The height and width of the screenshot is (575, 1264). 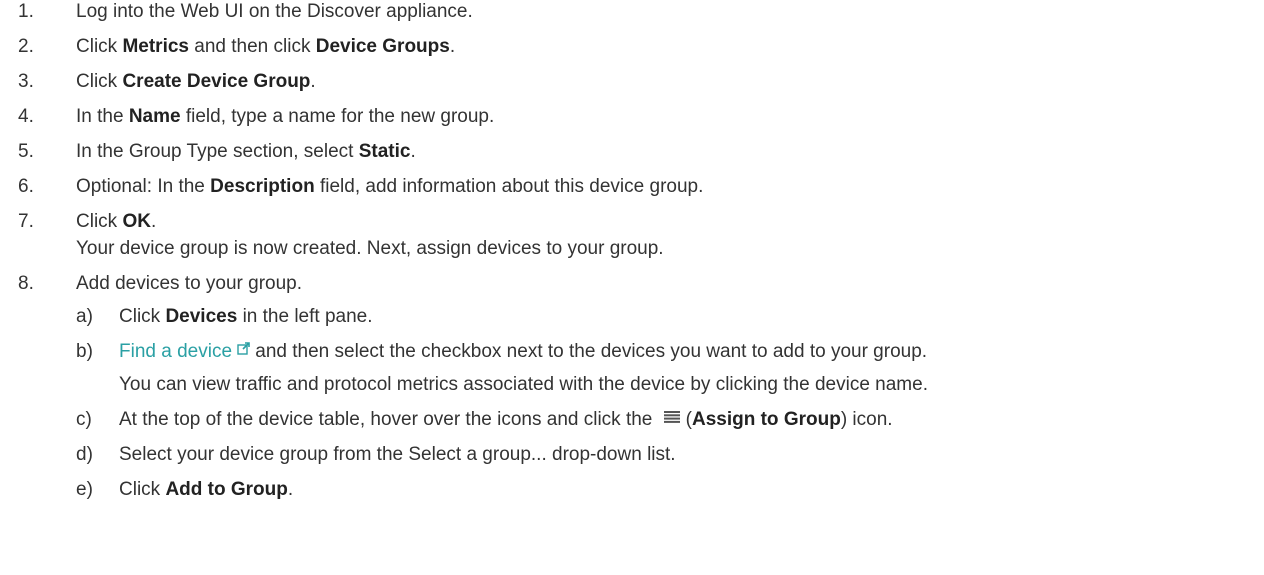 What do you see at coordinates (116, 221) in the screenshot?
I see `step-text: Click OK.` at bounding box center [116, 221].